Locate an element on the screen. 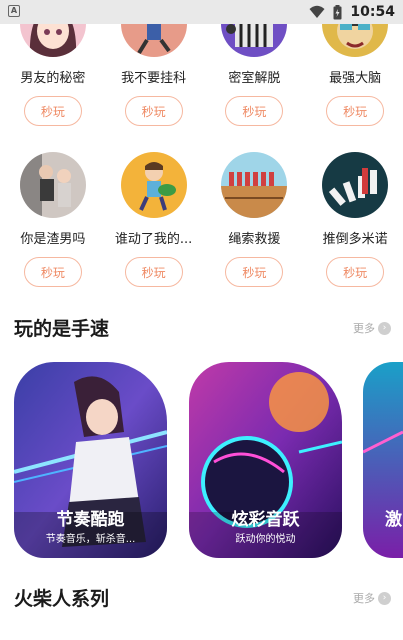 The width and height of the screenshot is (403, 640). game-name: 绳索救援 is located at coordinates (254, 239).